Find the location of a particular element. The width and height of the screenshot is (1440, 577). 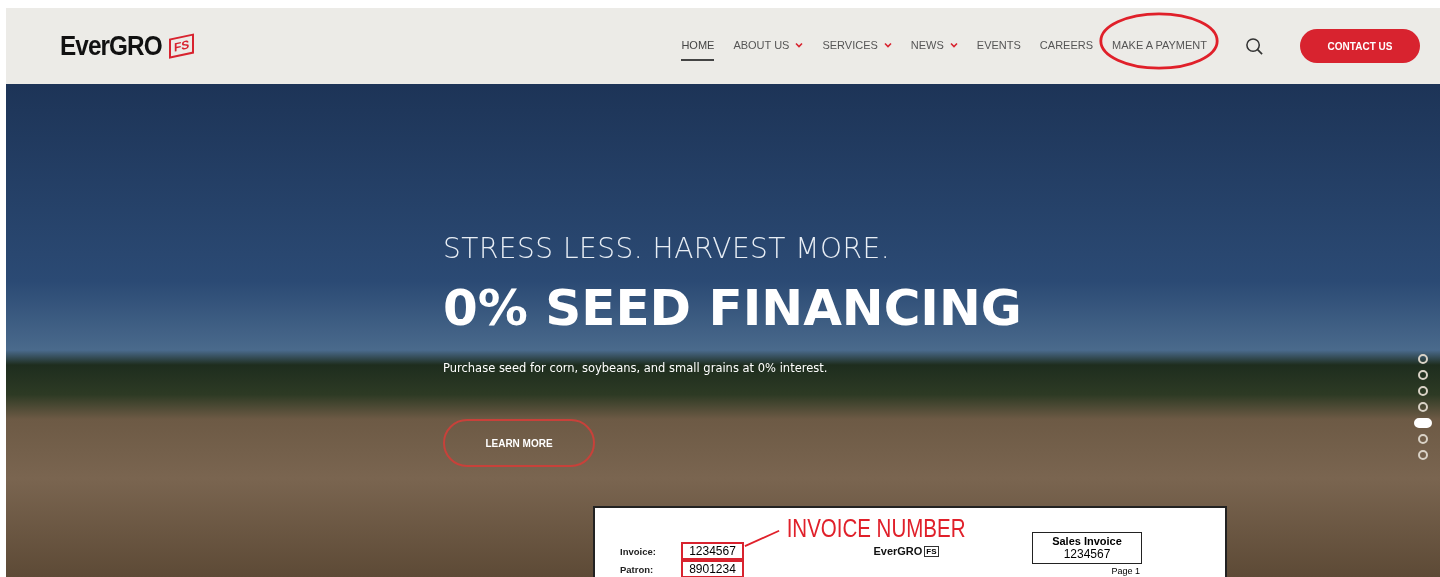

page-number: Page 1 is located at coordinates (1125, 571).